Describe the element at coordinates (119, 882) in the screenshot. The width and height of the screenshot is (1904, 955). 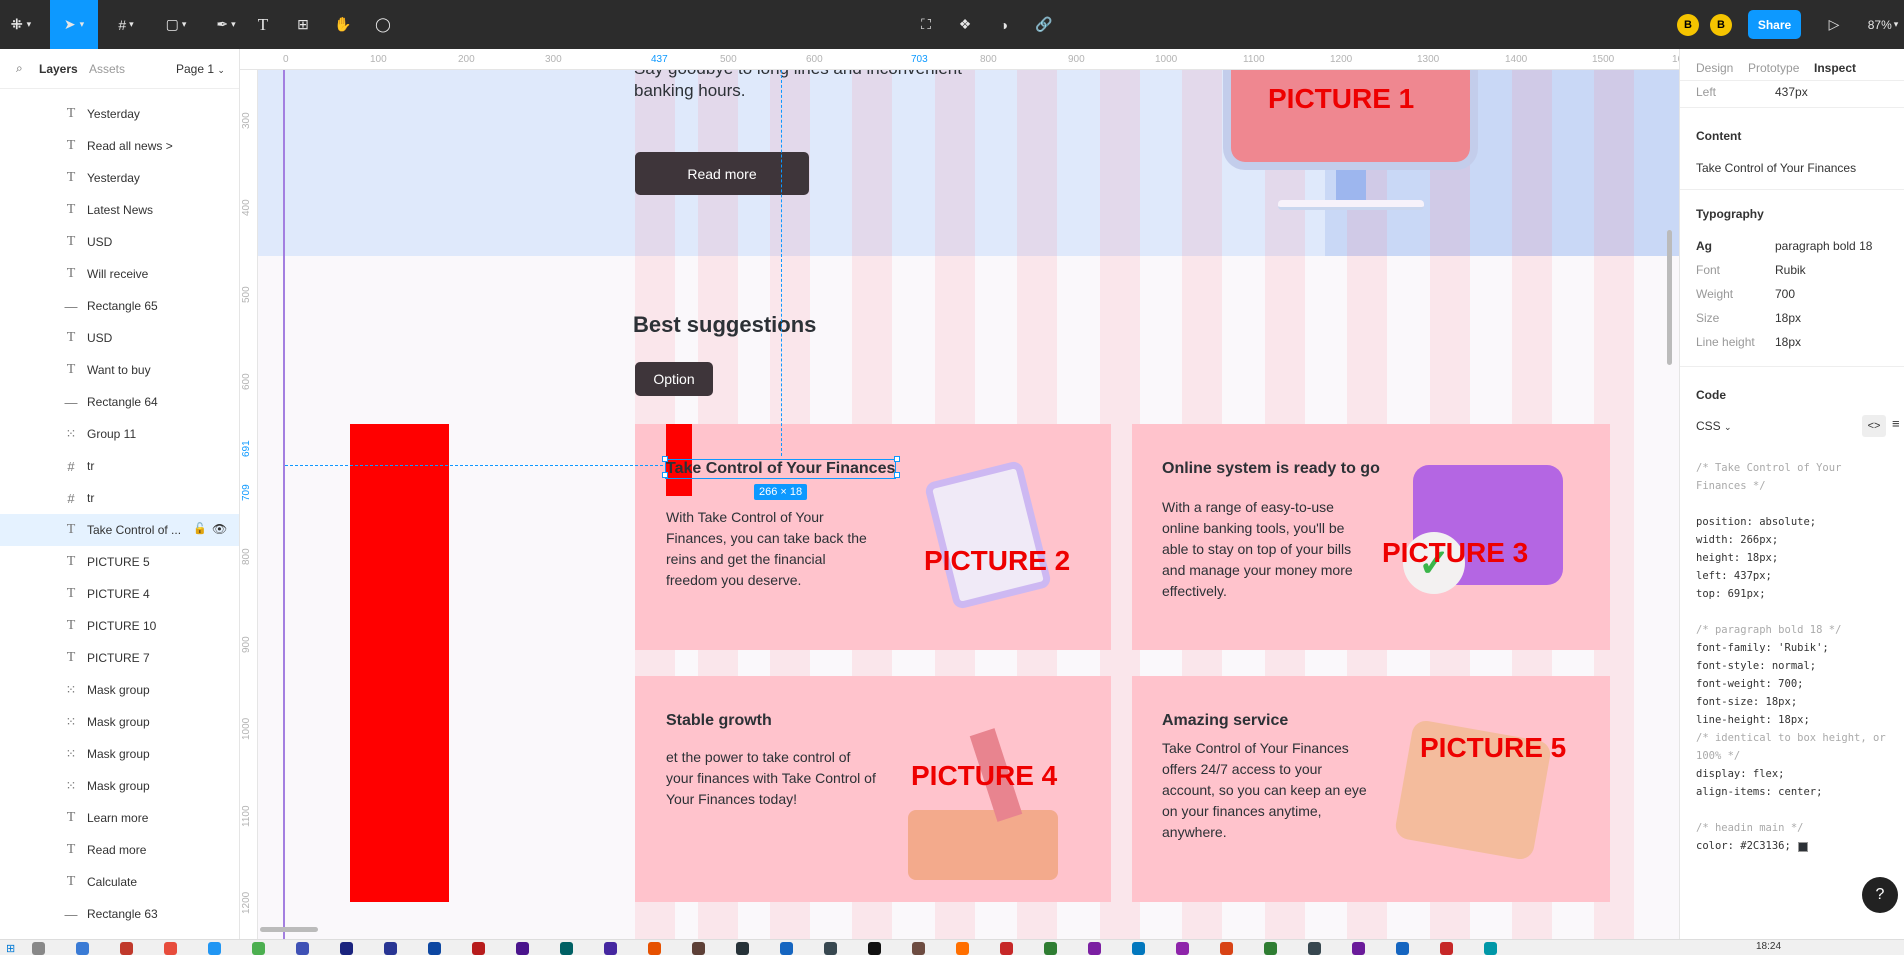
I see `layer-row: T Calculate` at that location.